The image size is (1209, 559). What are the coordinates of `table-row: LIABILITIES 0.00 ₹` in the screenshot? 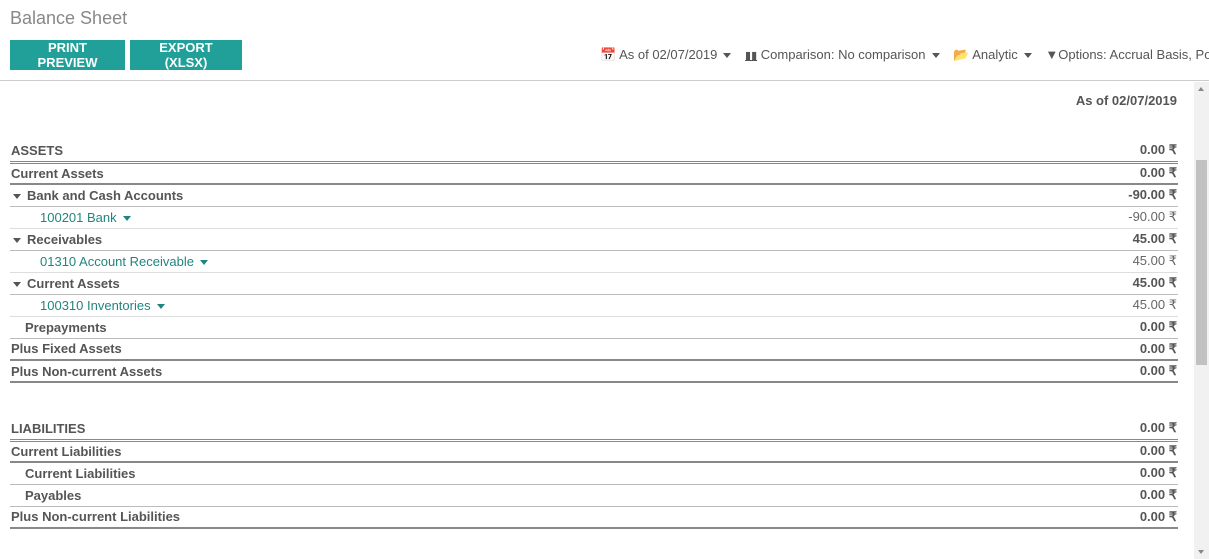 It's located at (594, 430).